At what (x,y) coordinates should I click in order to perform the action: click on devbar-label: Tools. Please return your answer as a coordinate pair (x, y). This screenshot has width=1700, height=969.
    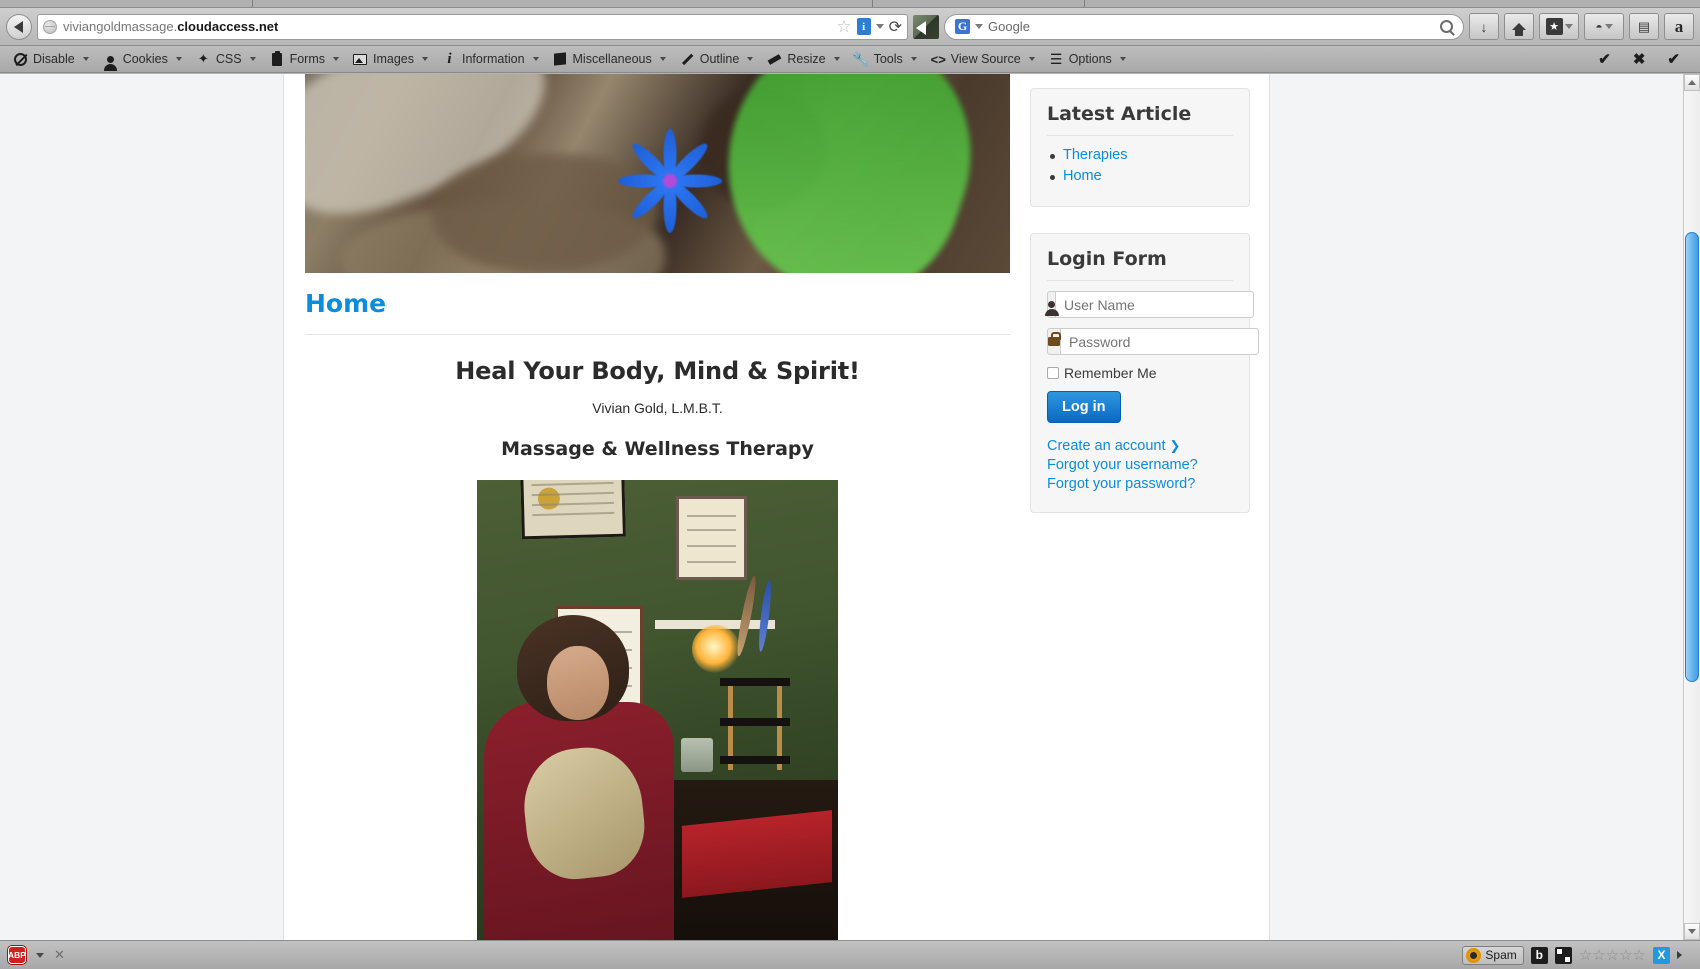
    Looking at the image, I should click on (888, 59).